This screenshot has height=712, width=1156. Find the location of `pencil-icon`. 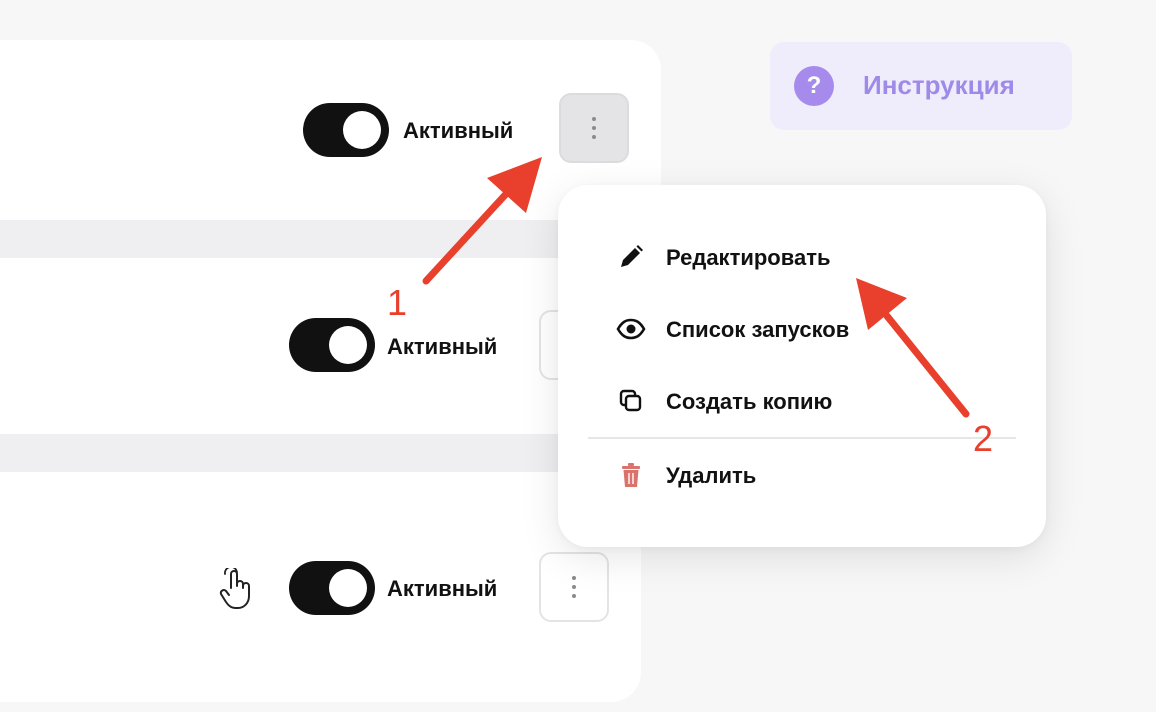

pencil-icon is located at coordinates (632, 256).